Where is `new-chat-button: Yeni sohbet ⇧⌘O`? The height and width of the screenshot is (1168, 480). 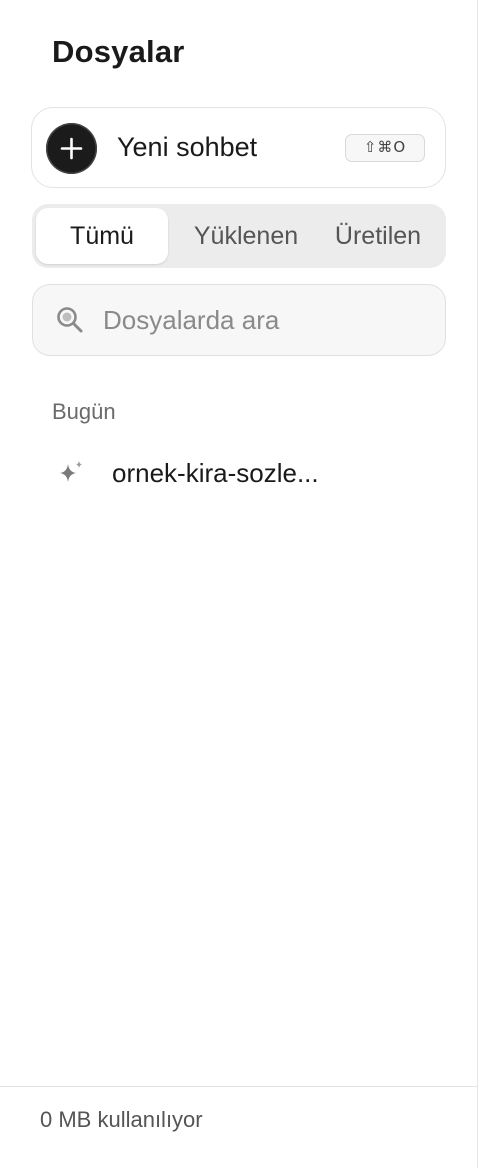 new-chat-button: Yeni sohbet ⇧⌘O is located at coordinates (238, 147).